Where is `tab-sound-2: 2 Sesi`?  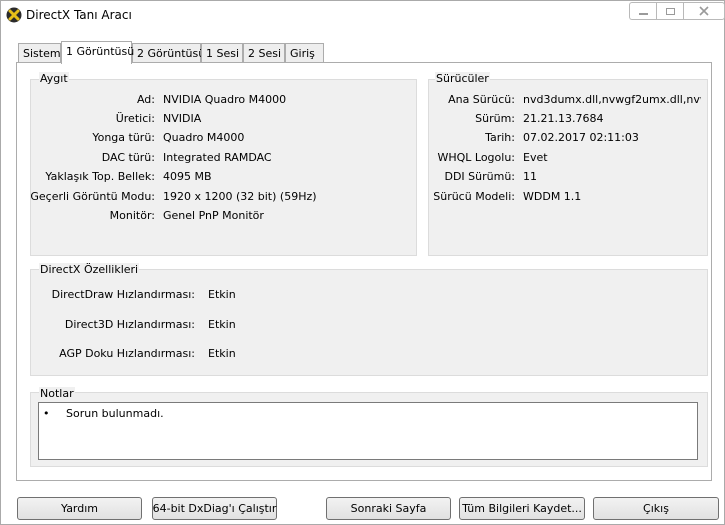 tab-sound-2: 2 Sesi is located at coordinates (264, 52).